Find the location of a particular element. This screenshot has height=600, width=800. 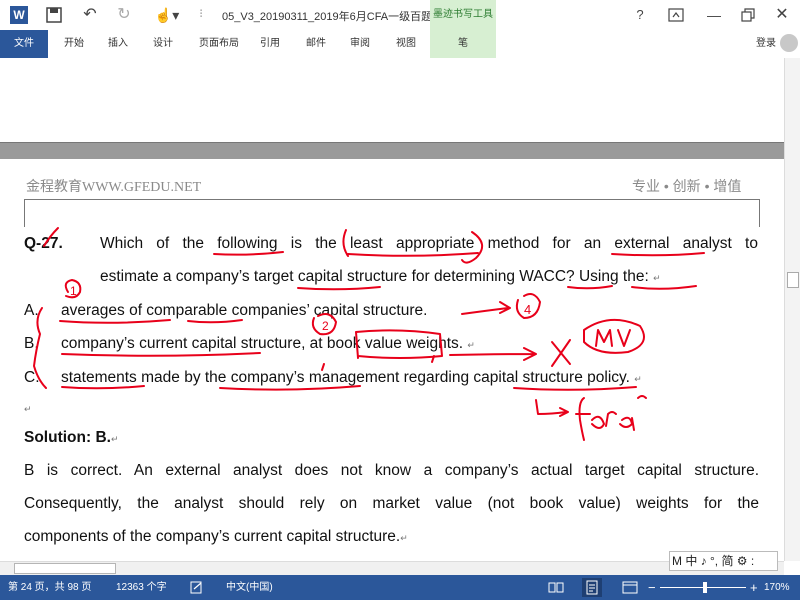

ink-underline-wacc is located at coordinates (590, 287).